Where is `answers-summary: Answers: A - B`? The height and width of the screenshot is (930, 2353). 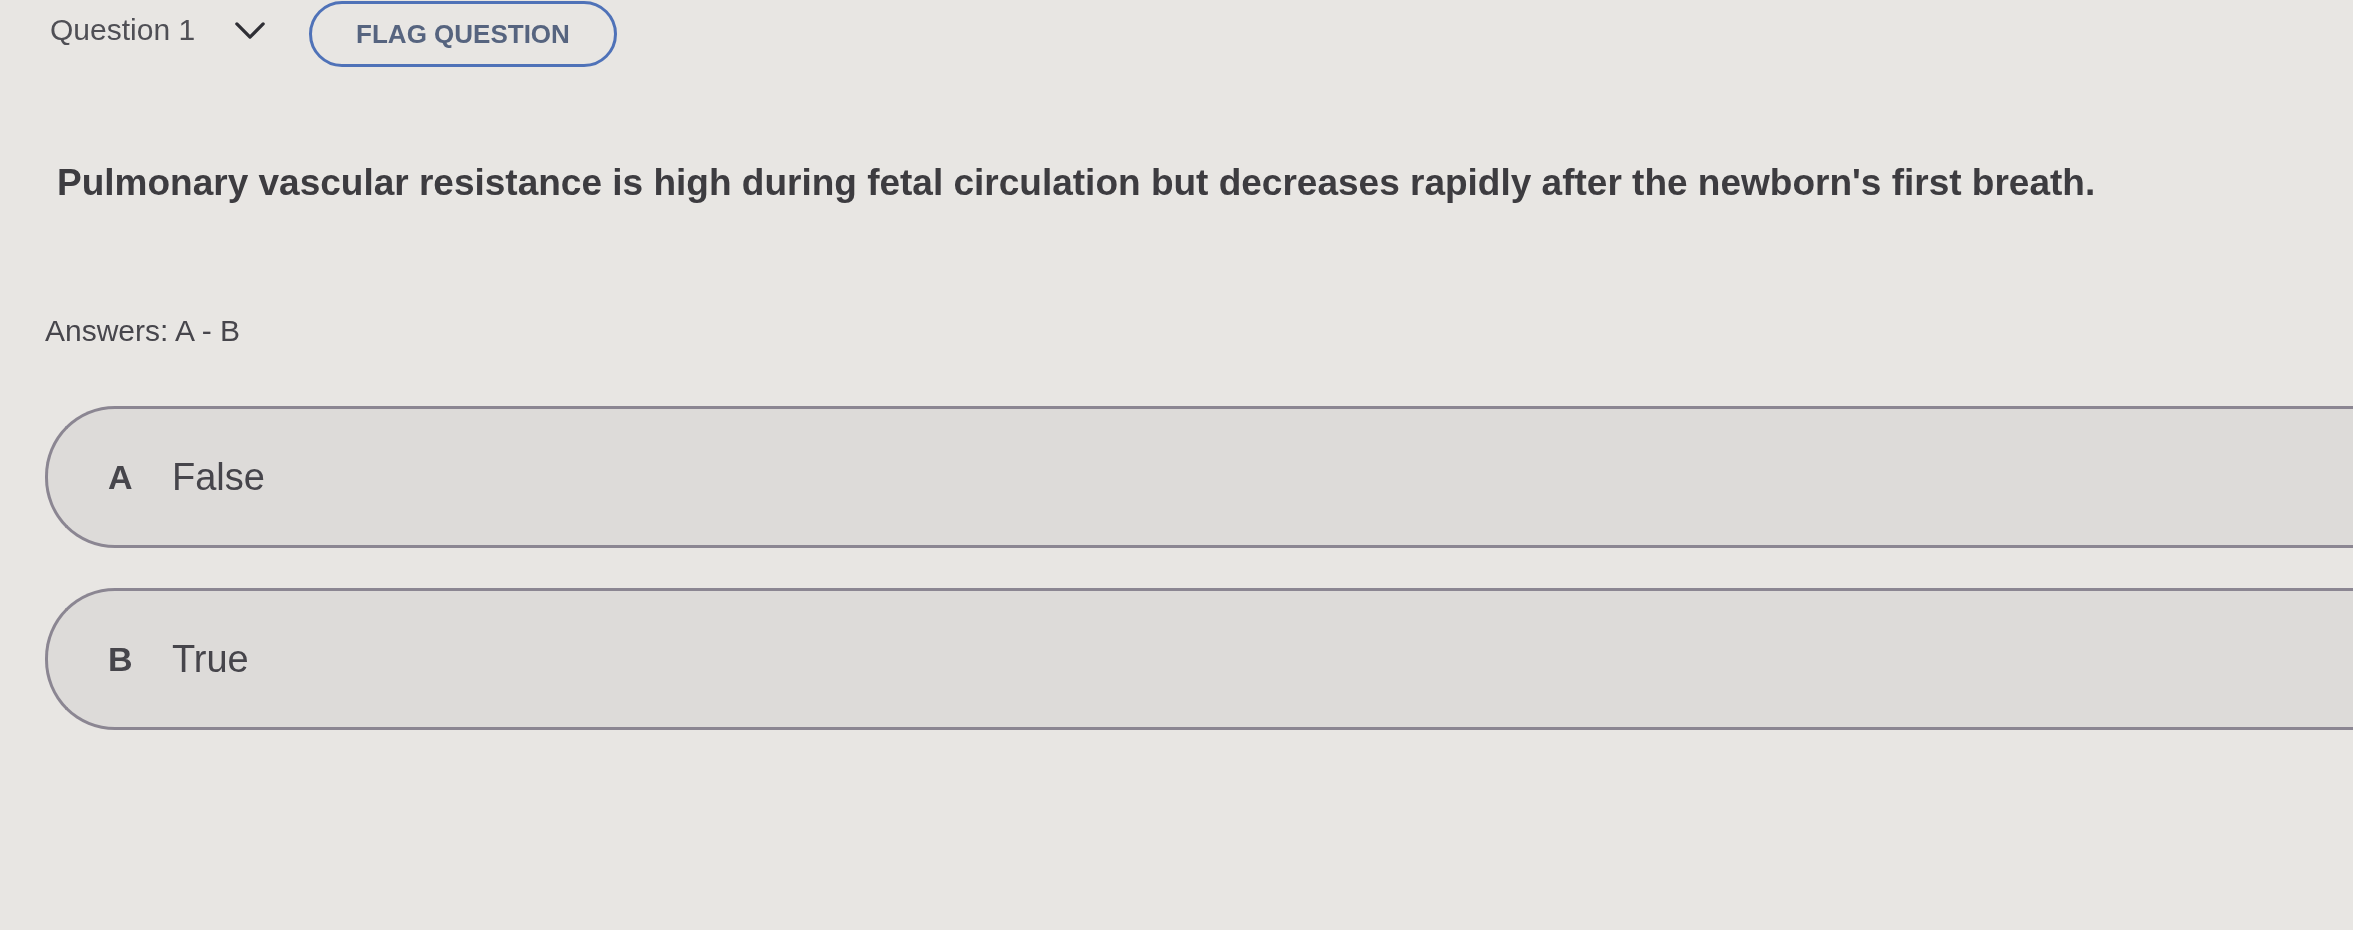
answers-summary: Answers: A - B is located at coordinates (143, 331).